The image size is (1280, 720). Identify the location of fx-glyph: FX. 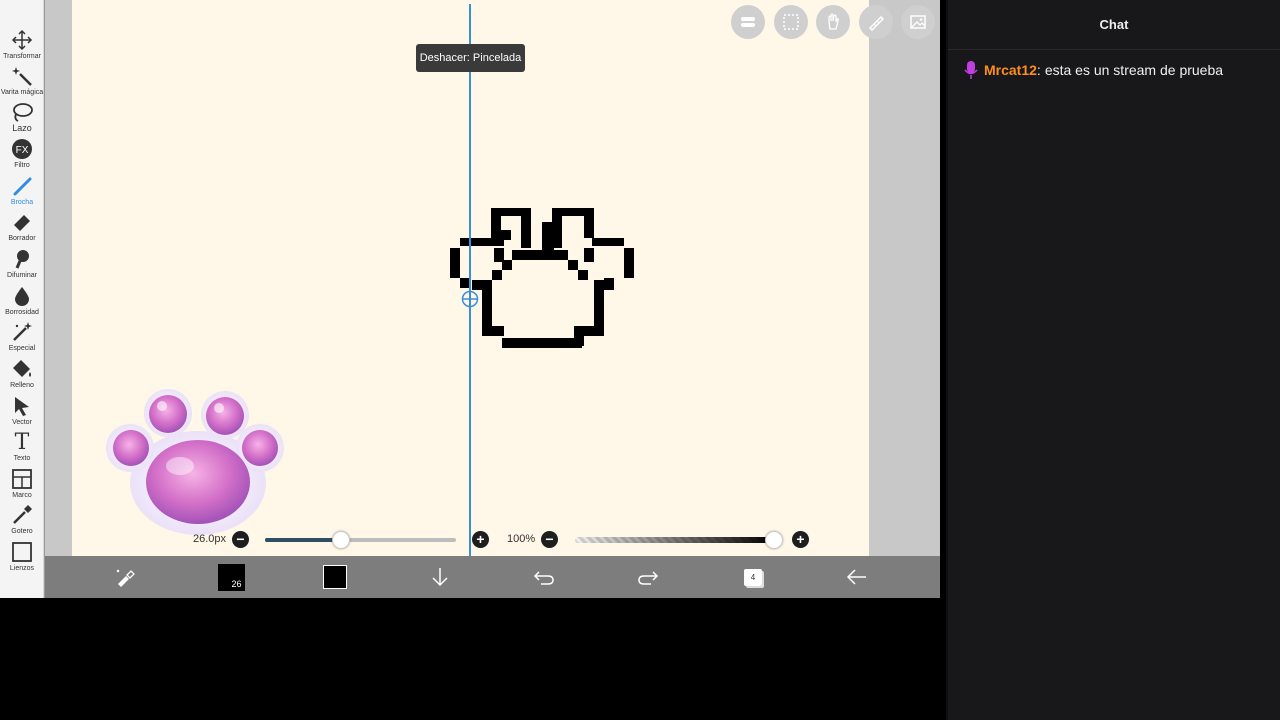
(22, 150).